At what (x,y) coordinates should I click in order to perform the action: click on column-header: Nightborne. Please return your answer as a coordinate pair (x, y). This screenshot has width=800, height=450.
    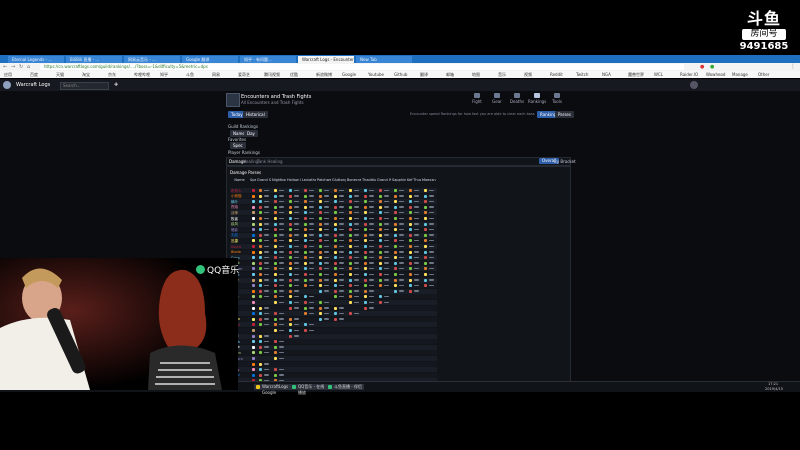
    Looking at the image, I should click on (279, 180).